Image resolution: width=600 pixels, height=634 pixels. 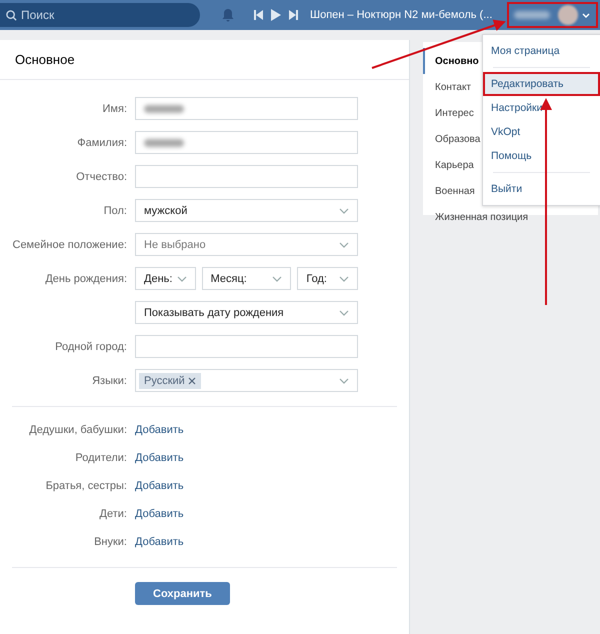 What do you see at coordinates (246, 312) in the screenshot?
I see `select-field: Показывать дату рождения` at bounding box center [246, 312].